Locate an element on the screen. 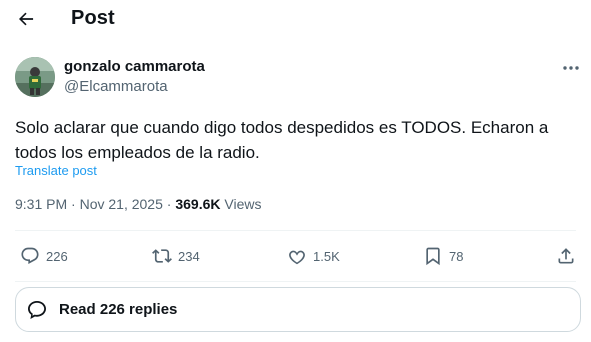 This screenshot has width=591, height=342. share-upload-icon is located at coordinates (566, 256).